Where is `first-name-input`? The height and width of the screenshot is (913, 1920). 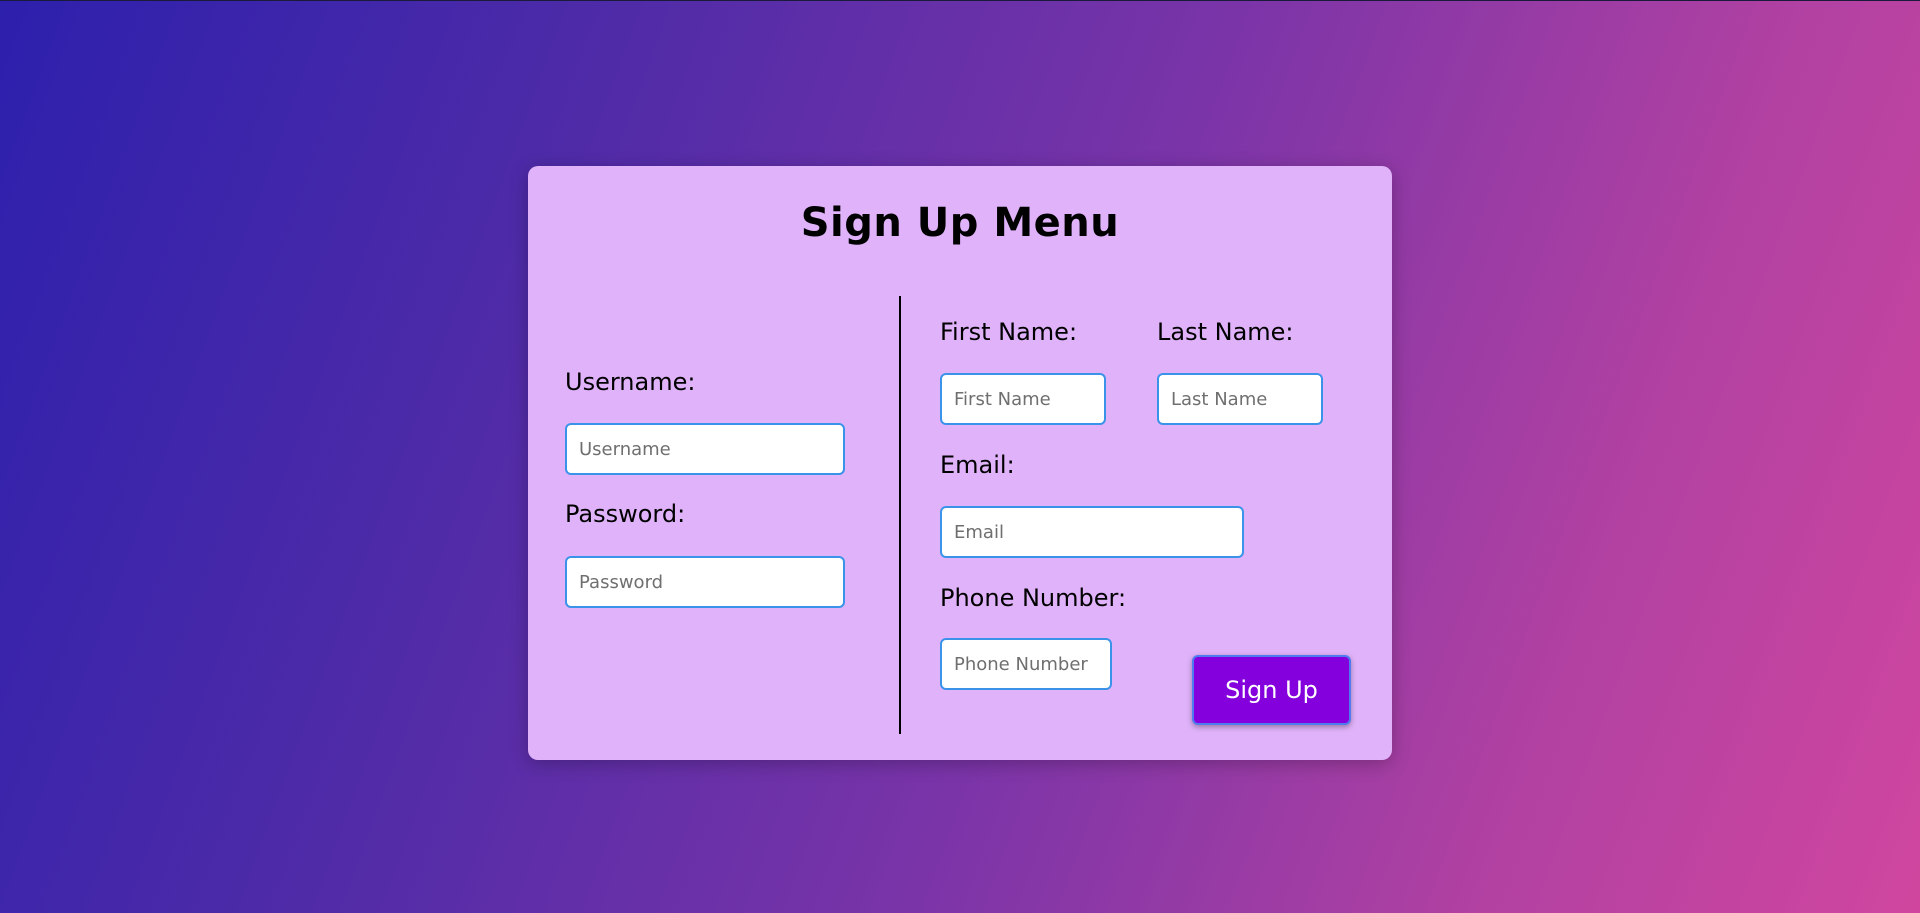 first-name-input is located at coordinates (1023, 399).